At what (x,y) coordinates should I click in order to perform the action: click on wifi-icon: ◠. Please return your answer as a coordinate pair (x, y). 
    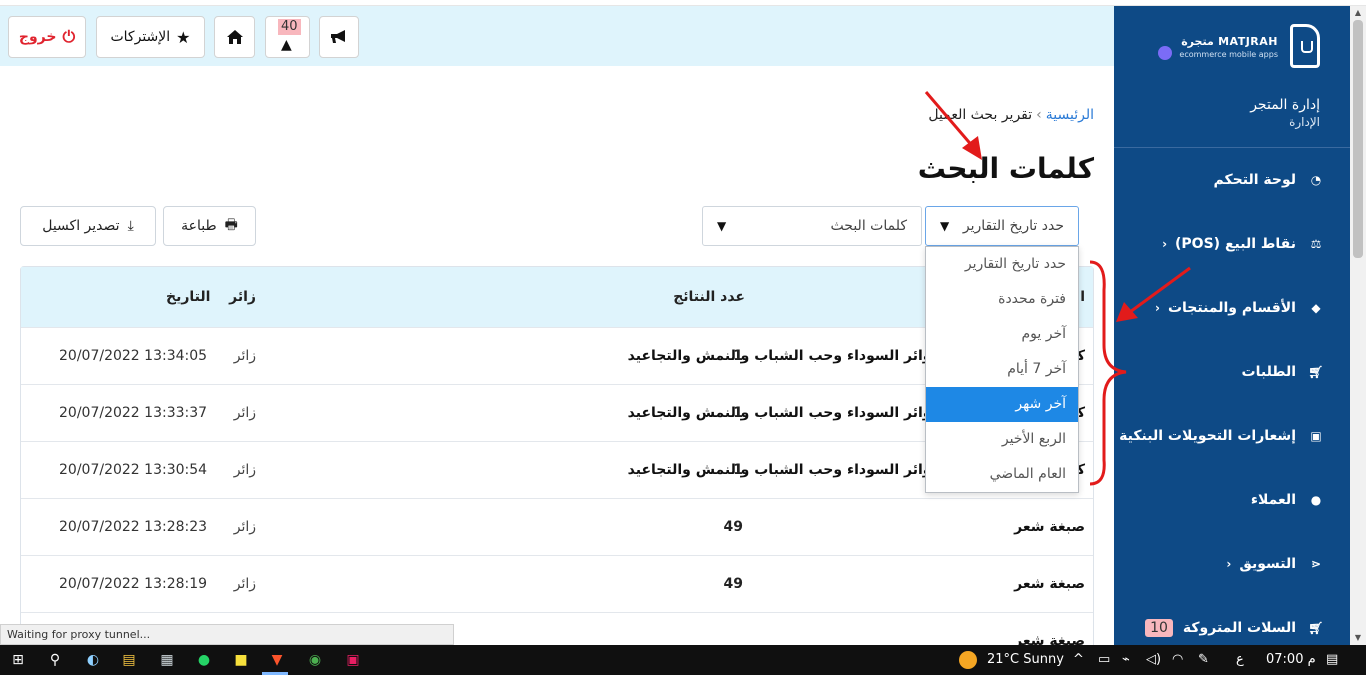
    Looking at the image, I should click on (1177, 659).